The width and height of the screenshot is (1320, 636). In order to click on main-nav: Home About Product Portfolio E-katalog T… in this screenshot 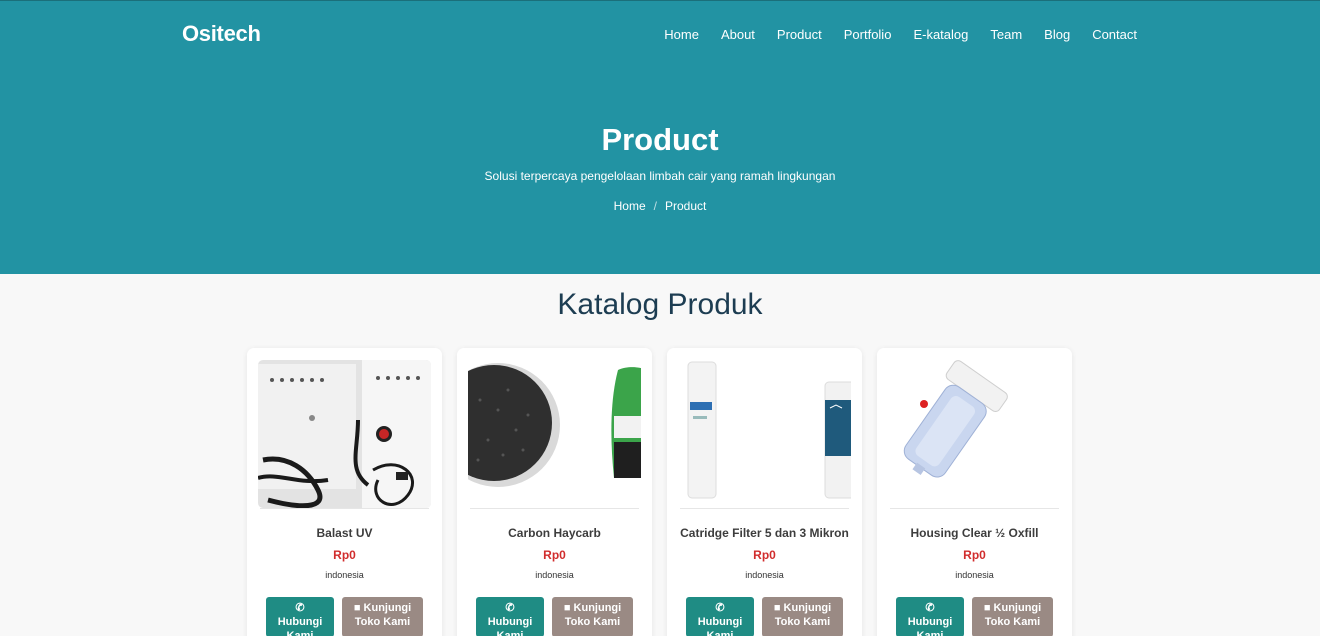, I will do `click(900, 34)`.